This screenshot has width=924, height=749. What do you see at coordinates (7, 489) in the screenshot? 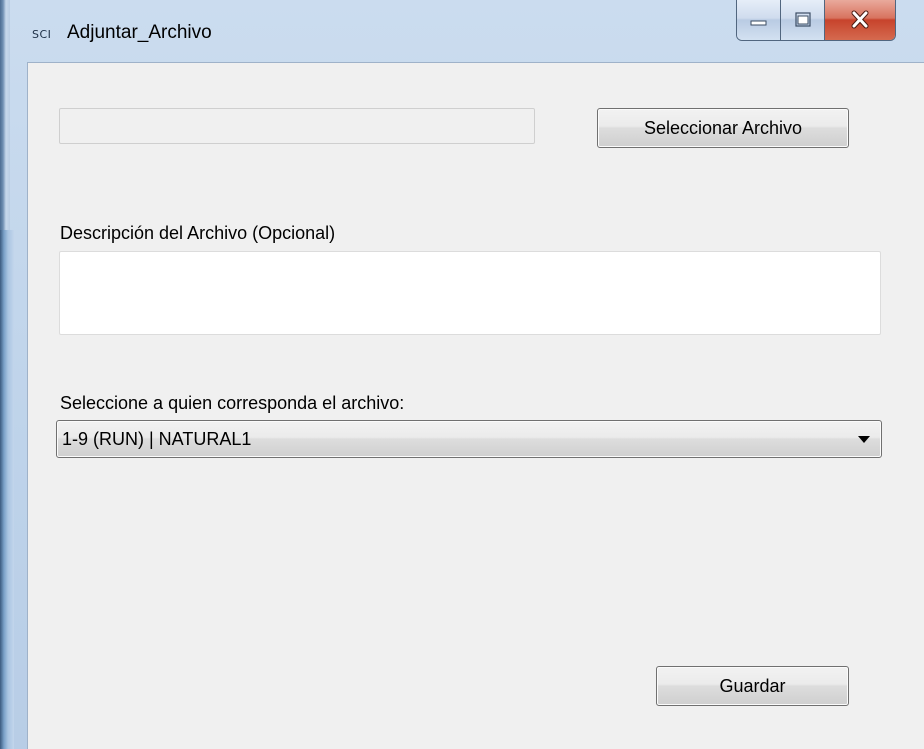
I see `window-left-border-lower` at bounding box center [7, 489].